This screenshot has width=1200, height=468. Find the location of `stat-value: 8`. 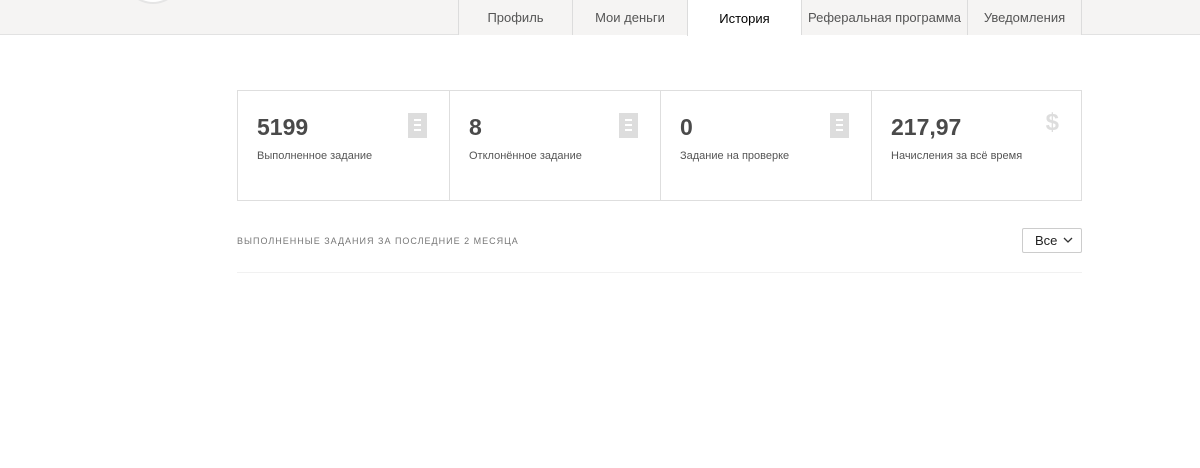

stat-value: 8 is located at coordinates (475, 127).